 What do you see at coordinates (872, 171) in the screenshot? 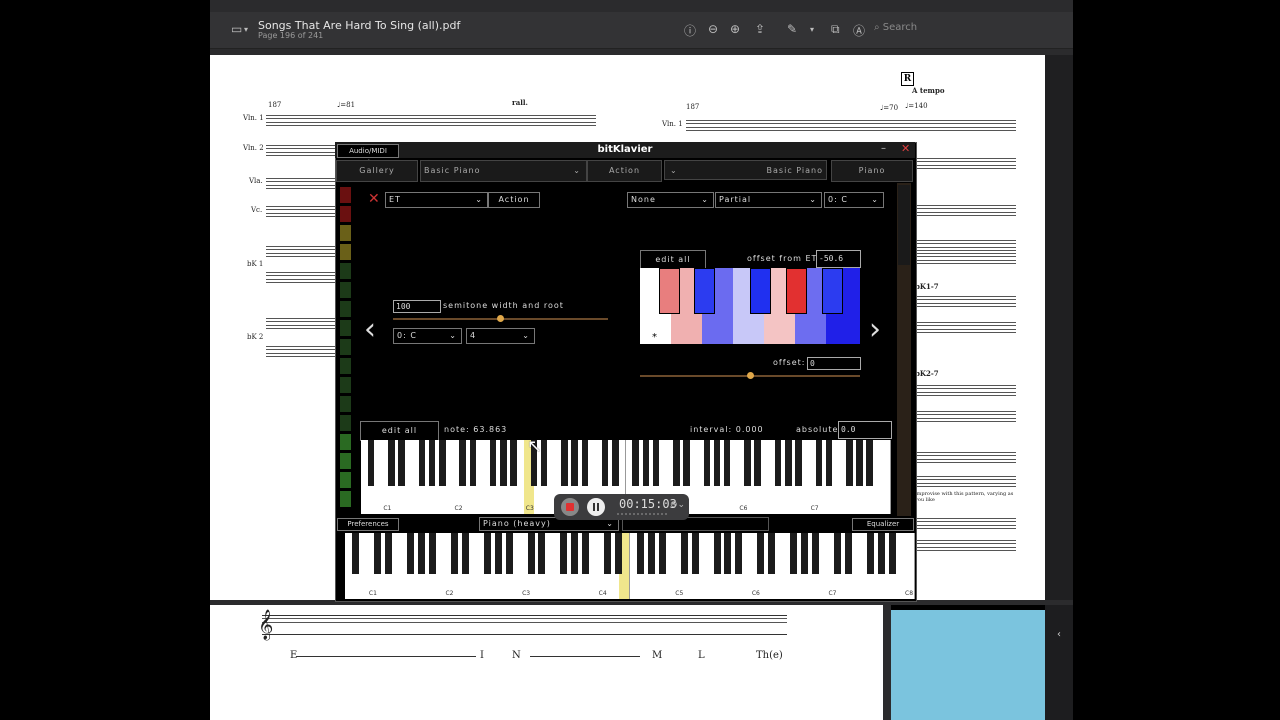
I see `piano-button: Piano` at bounding box center [872, 171].